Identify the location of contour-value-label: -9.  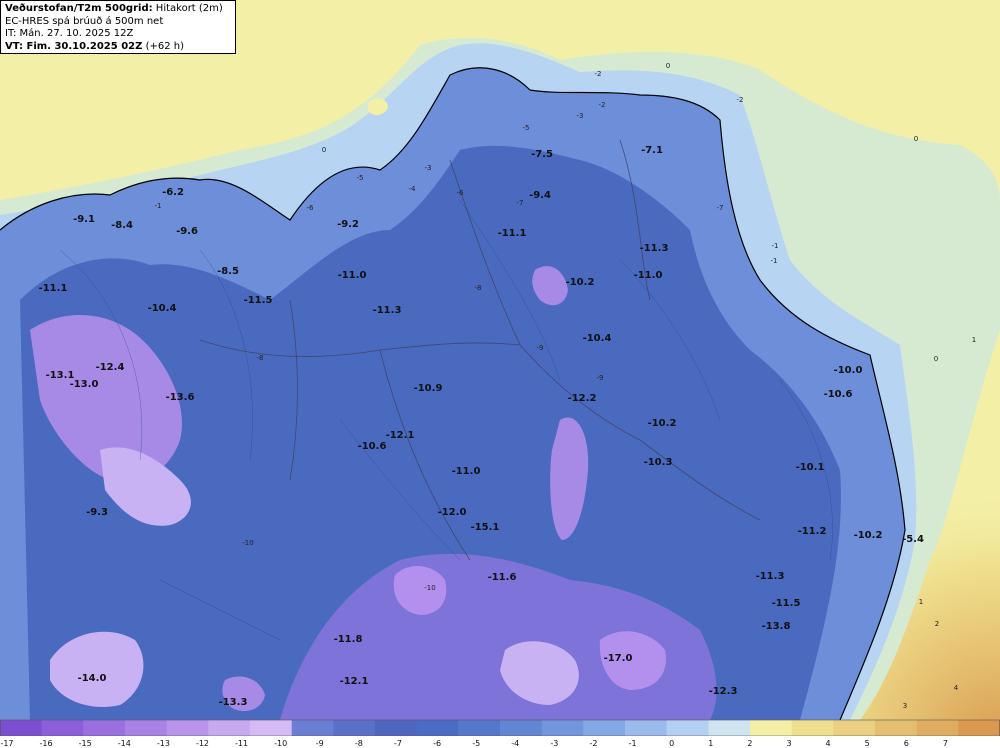
(600, 378).